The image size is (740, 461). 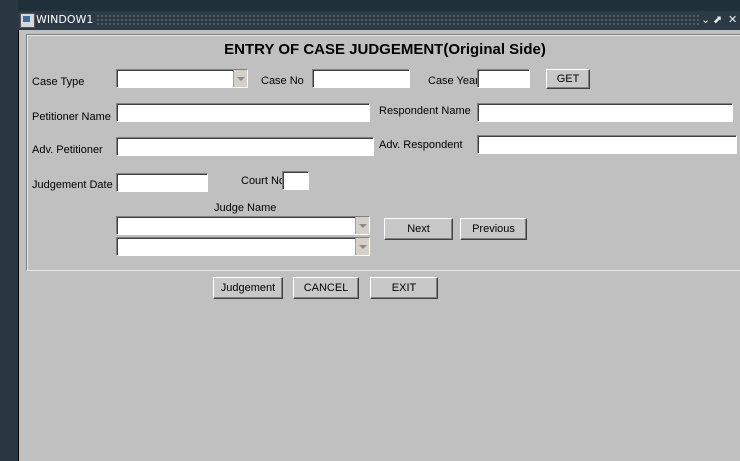 I want to click on title-pattern, so click(x=398, y=20).